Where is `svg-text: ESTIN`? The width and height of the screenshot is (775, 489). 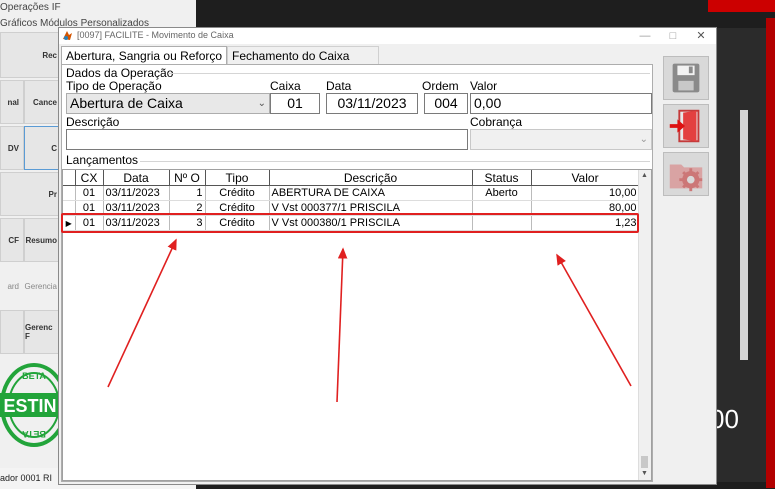 svg-text: ESTIN is located at coordinates (29, 406).